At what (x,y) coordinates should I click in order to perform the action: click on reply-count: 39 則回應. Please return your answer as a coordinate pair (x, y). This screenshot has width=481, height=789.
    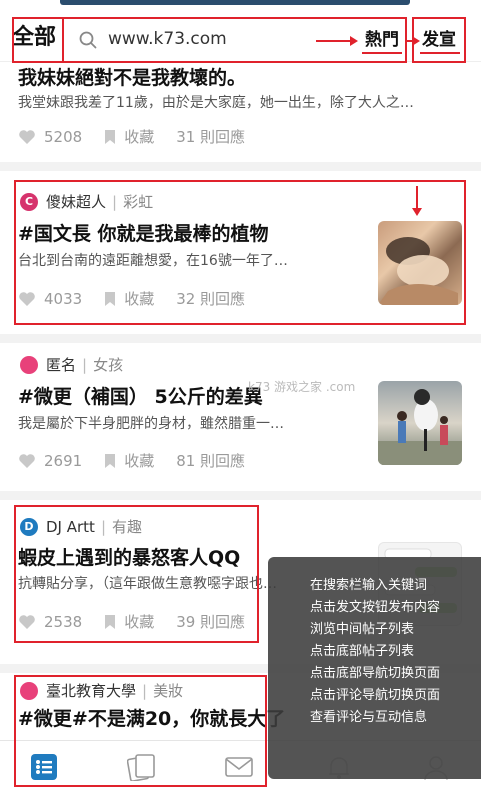
    Looking at the image, I should click on (211, 622).